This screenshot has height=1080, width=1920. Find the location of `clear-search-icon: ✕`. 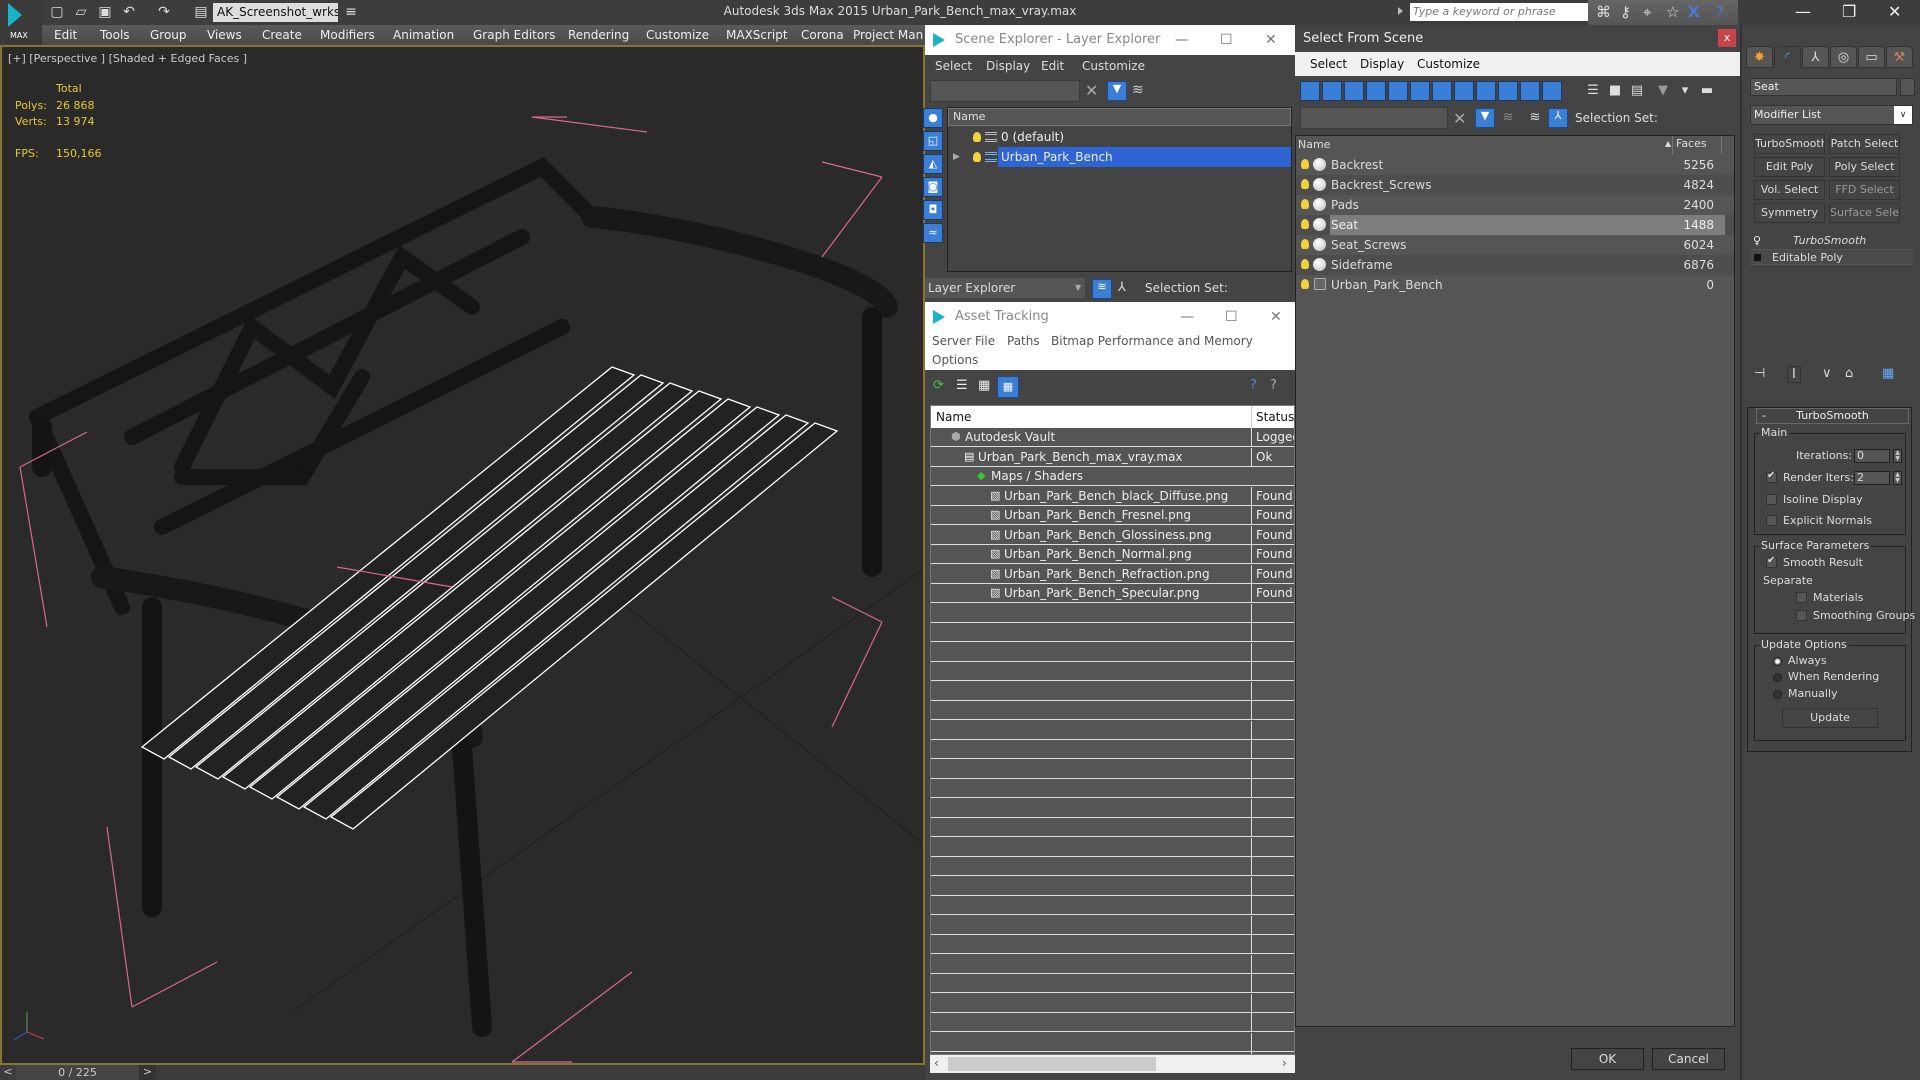

clear-search-icon: ✕ is located at coordinates (1459, 118).